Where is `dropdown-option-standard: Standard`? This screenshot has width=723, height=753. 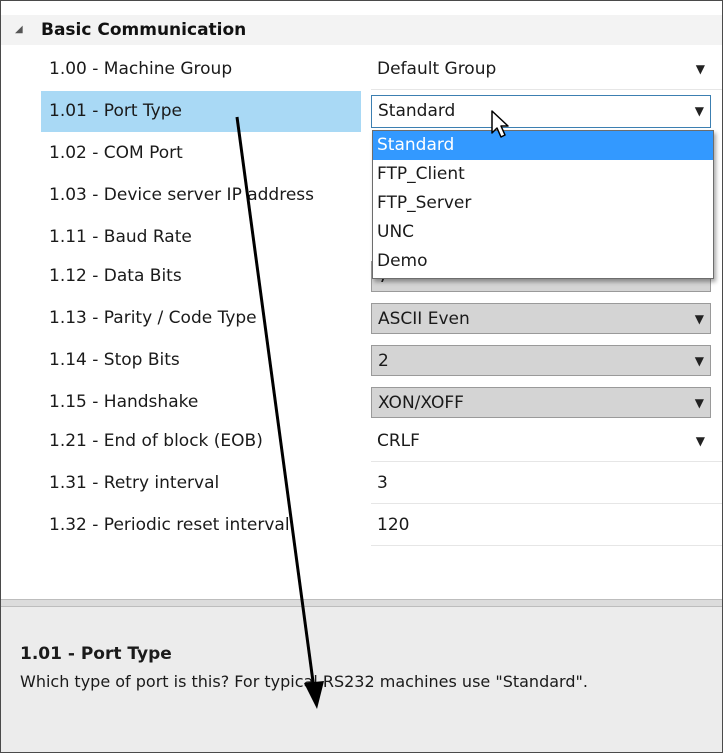 dropdown-option-standard: Standard is located at coordinates (543, 145).